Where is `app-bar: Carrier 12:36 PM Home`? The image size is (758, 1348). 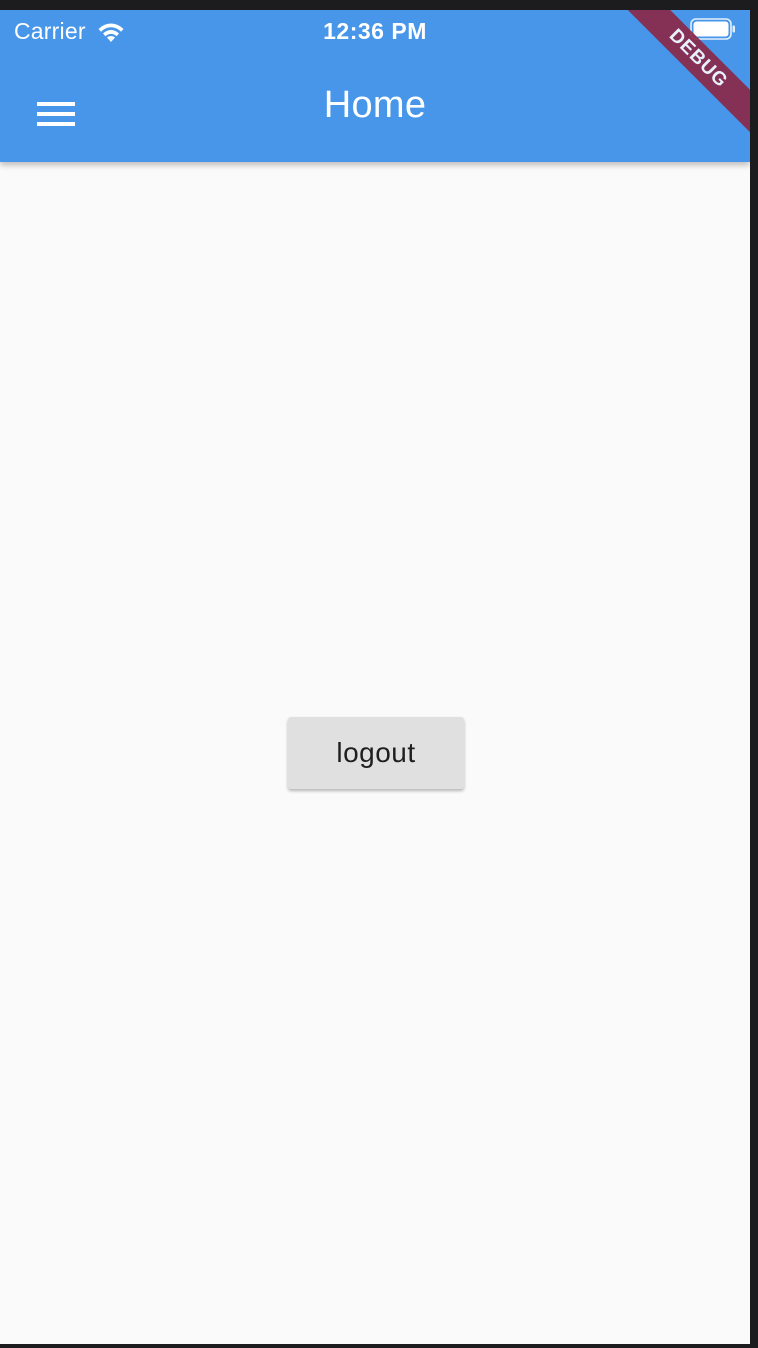 app-bar: Carrier 12:36 PM Home is located at coordinates (375, 86).